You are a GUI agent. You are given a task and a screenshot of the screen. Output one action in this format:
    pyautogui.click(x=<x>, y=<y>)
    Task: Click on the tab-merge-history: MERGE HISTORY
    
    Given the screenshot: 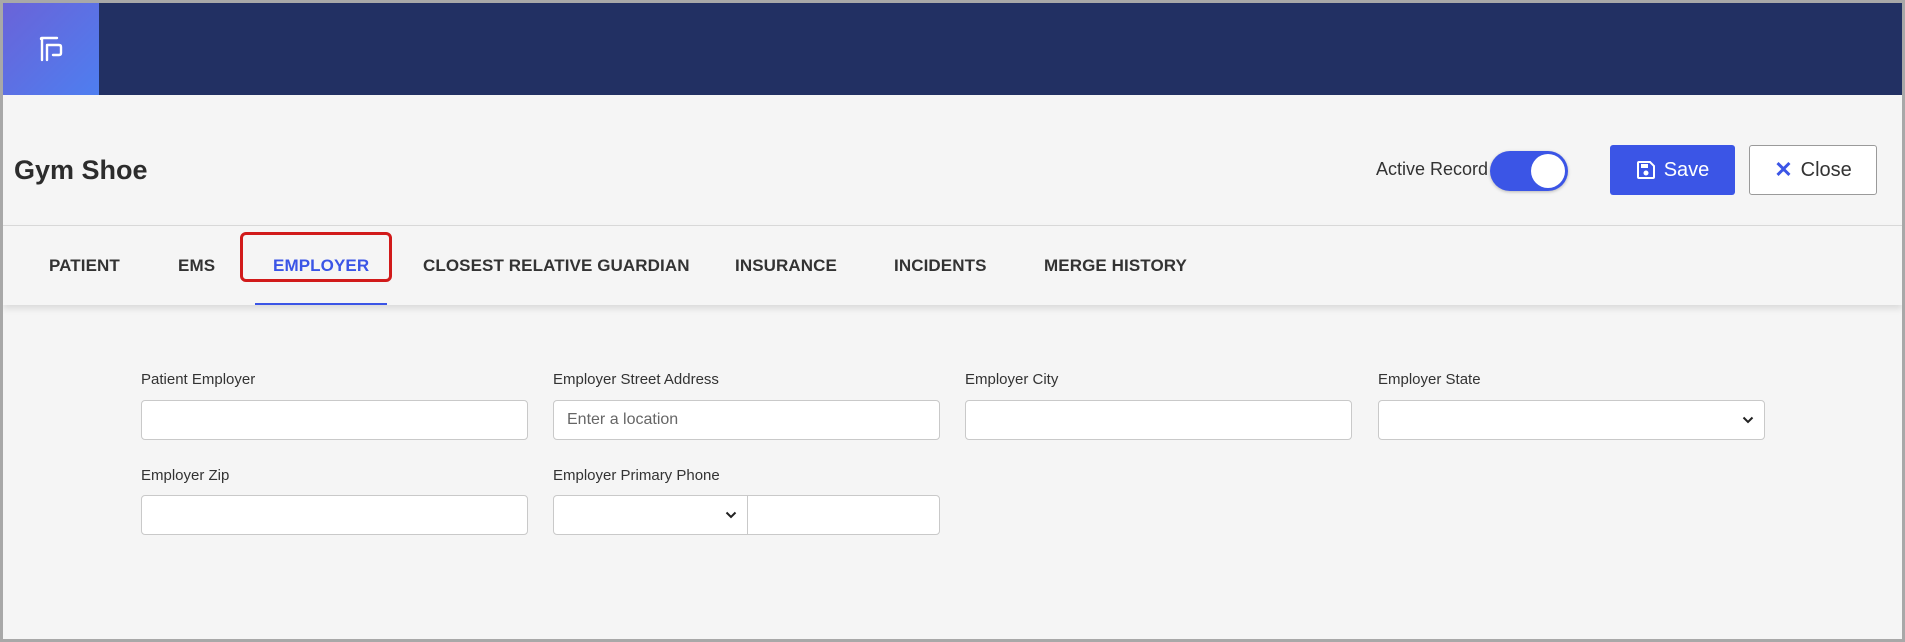 What is the action you would take?
    pyautogui.click(x=1115, y=266)
    